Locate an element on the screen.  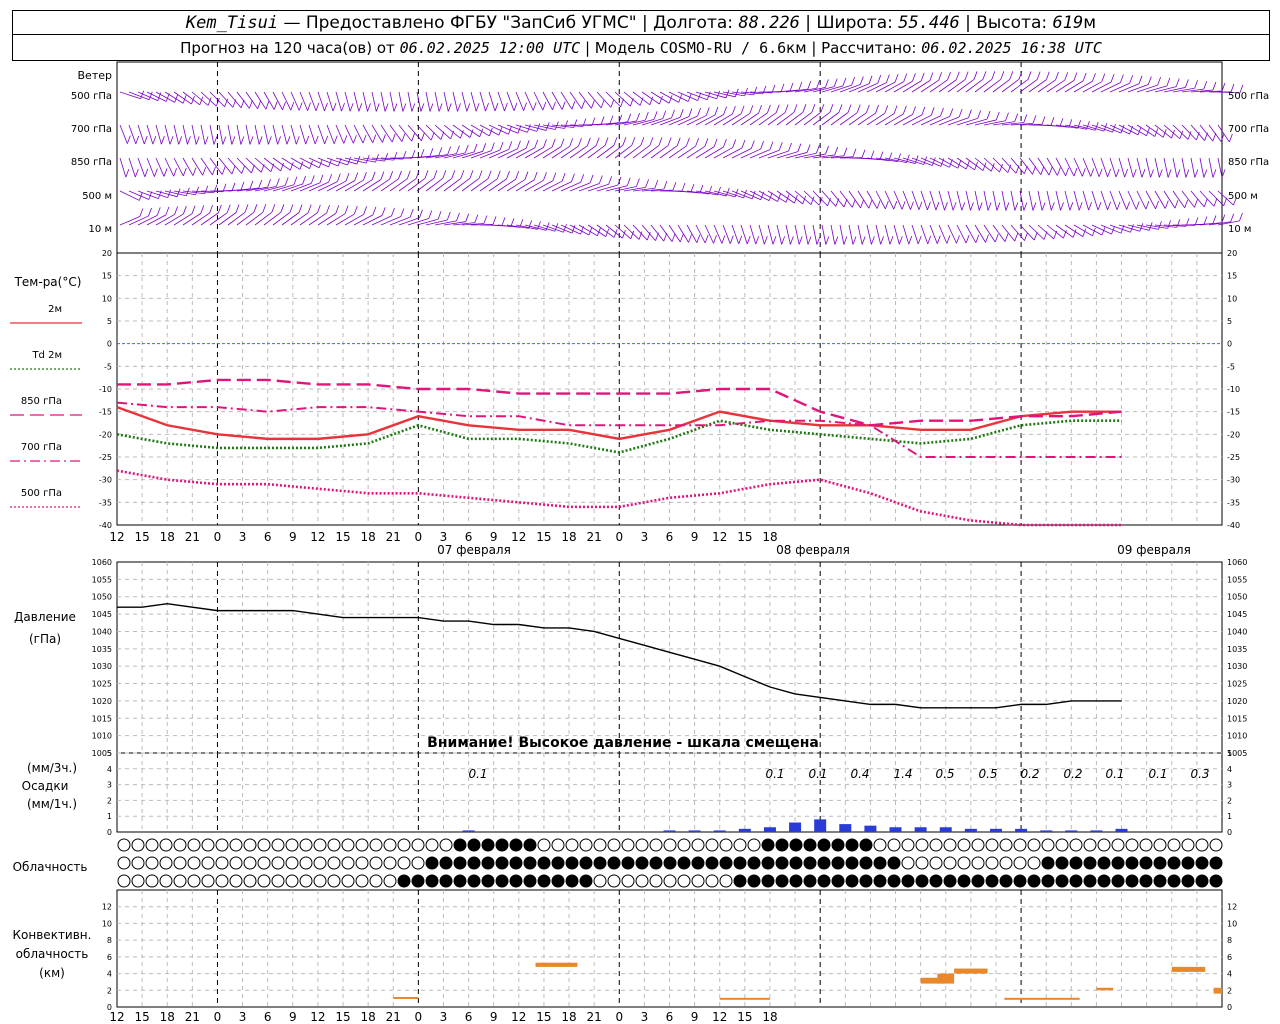
temp-tick-label-right: -40 is located at coordinates (1233, 525).